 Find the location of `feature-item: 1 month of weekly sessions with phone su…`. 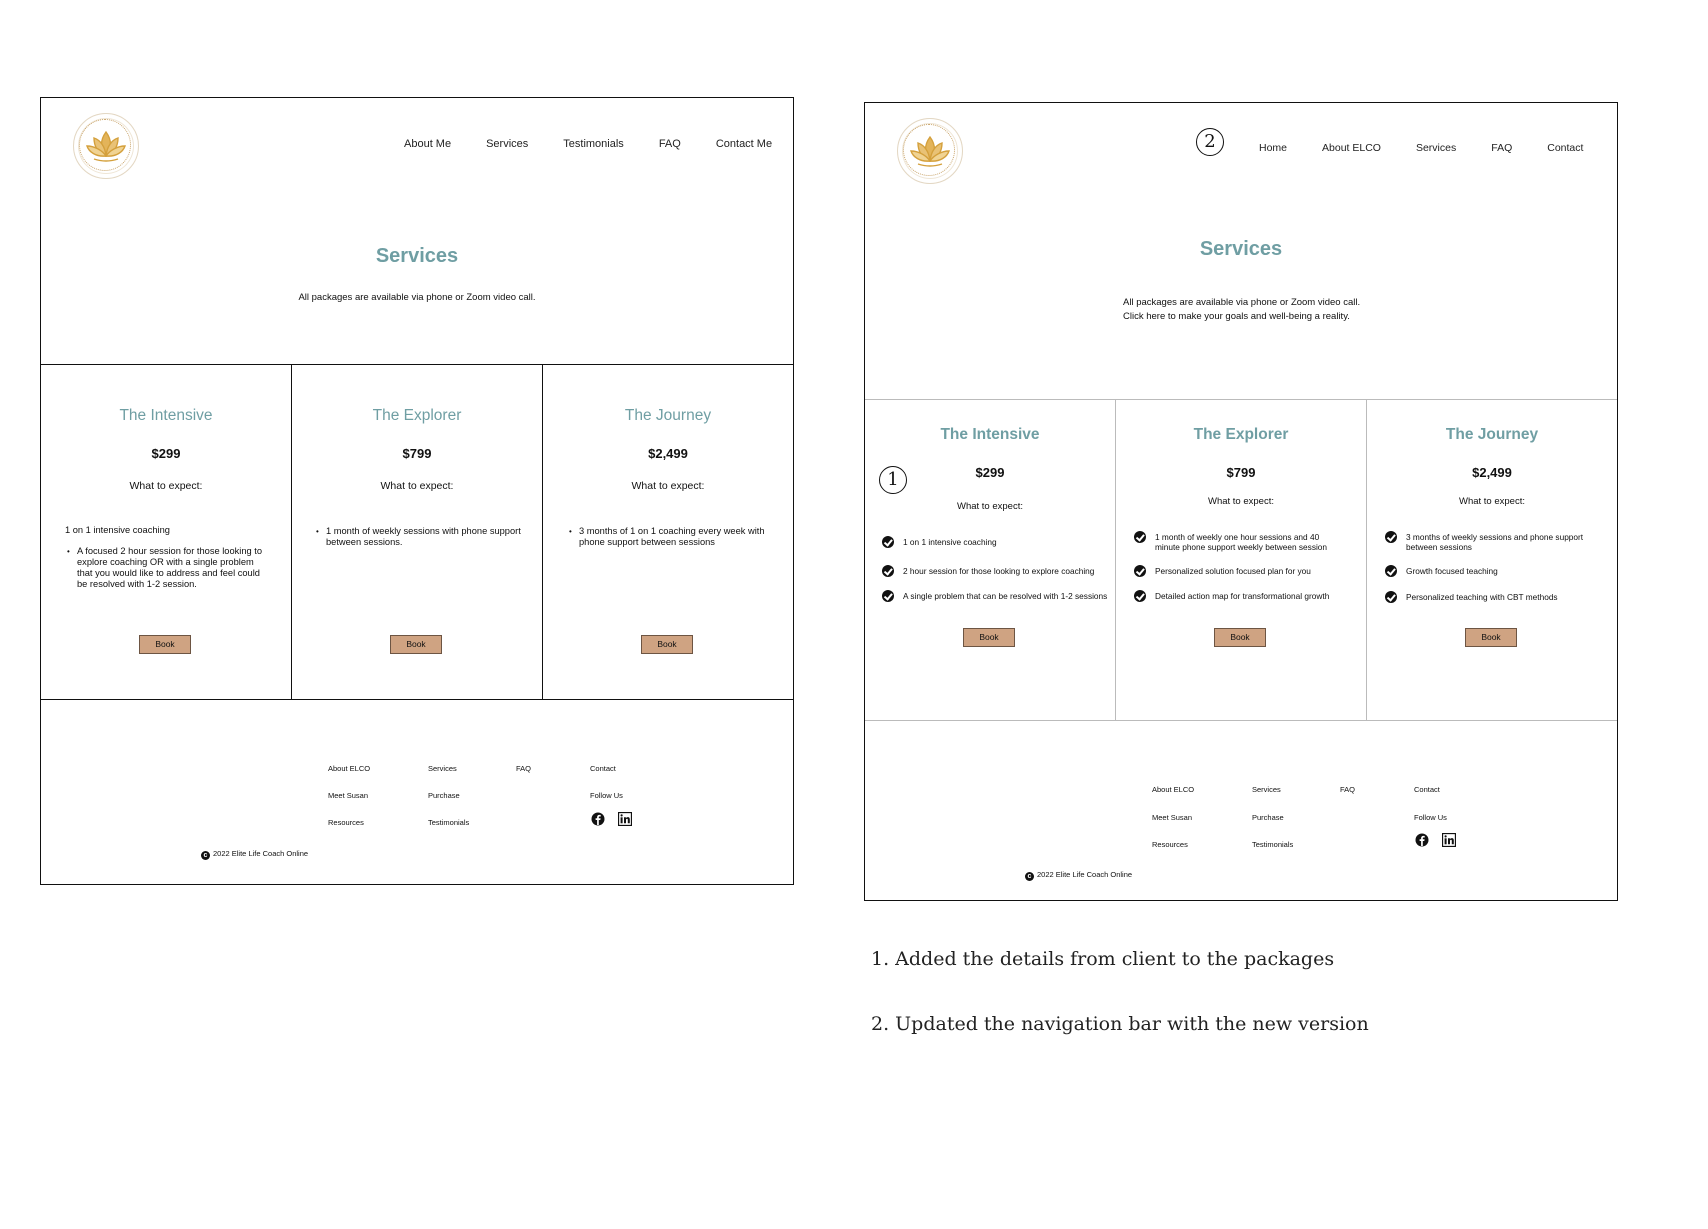

feature-item: 1 month of weekly sessions with phone su… is located at coordinates (422, 537).